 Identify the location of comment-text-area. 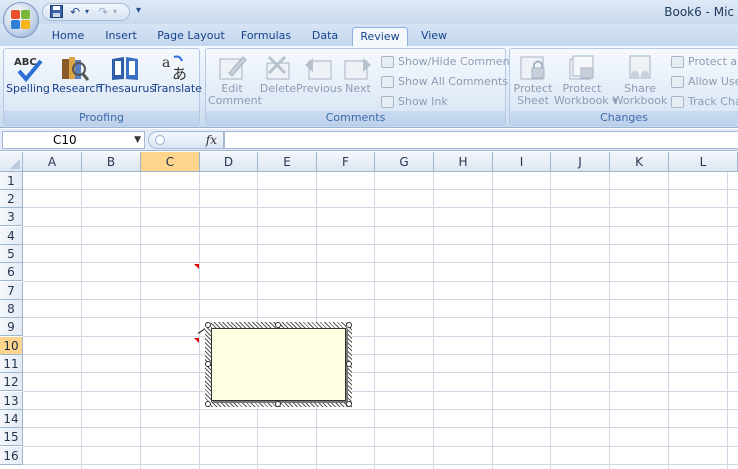
(278, 364).